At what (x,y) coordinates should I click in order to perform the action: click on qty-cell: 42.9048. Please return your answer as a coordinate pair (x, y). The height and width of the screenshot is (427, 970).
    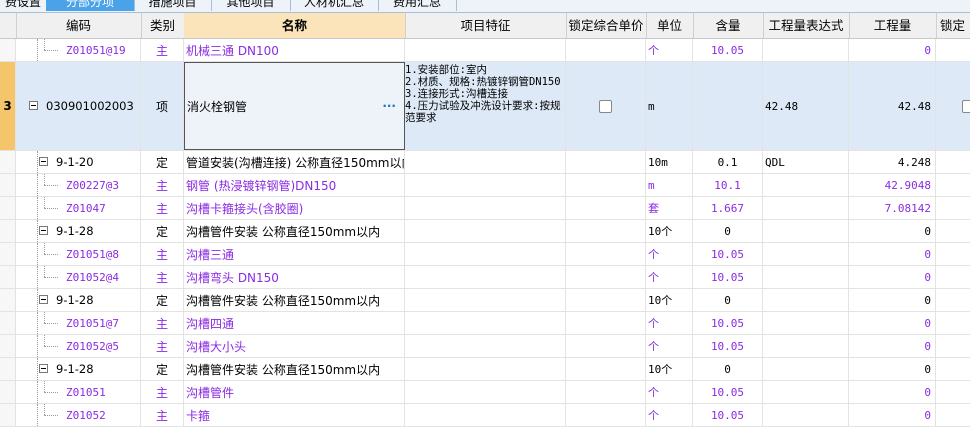
    Looking at the image, I should click on (892, 185).